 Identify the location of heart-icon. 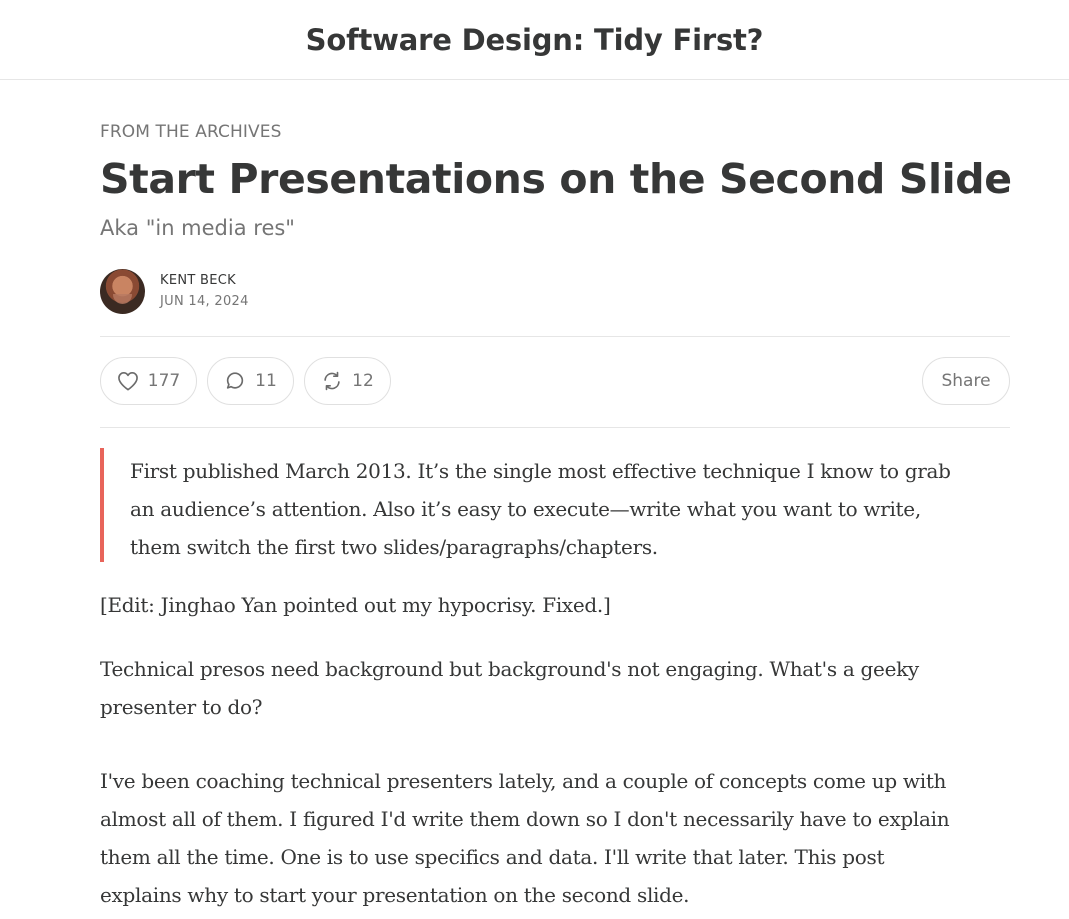
(128, 381).